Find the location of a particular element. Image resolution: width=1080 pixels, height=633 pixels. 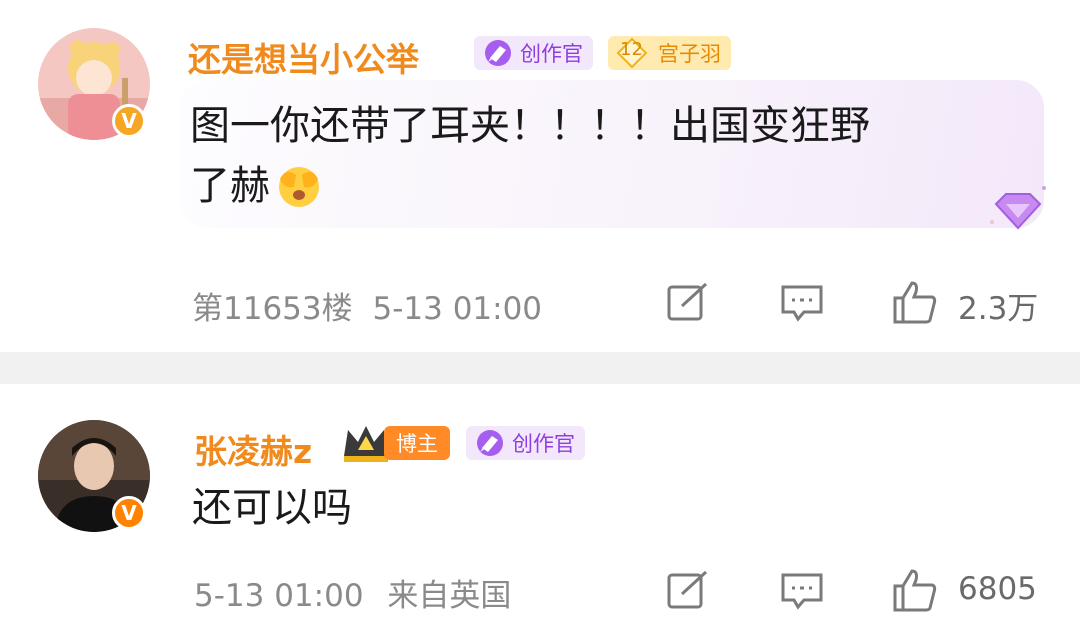

fans-badge-label: 宫子羽 is located at coordinates (689, 54).